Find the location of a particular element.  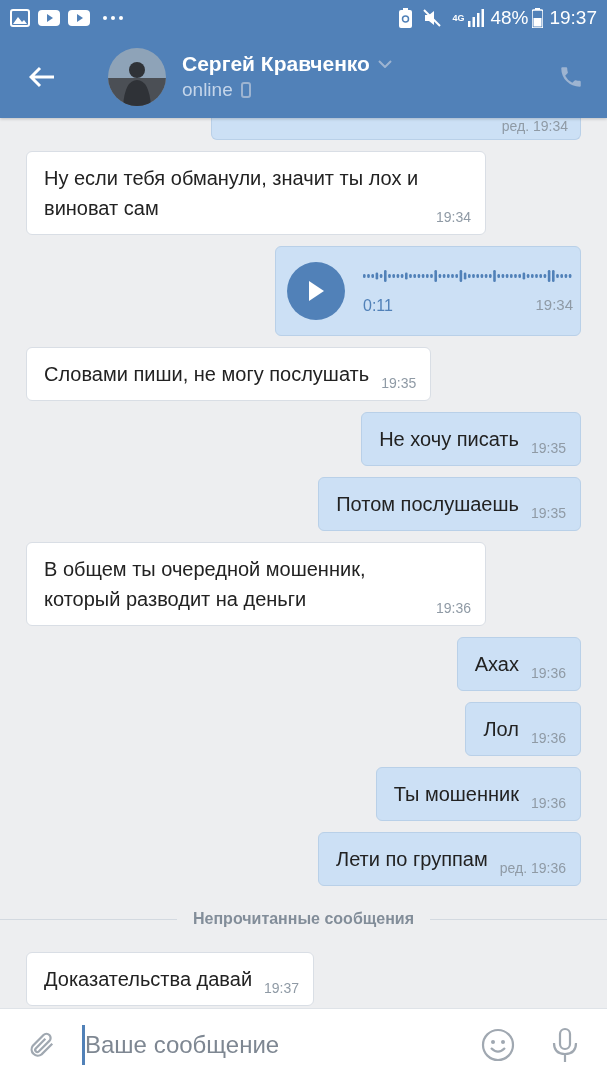

chevron-down-icon is located at coordinates (384, 64).